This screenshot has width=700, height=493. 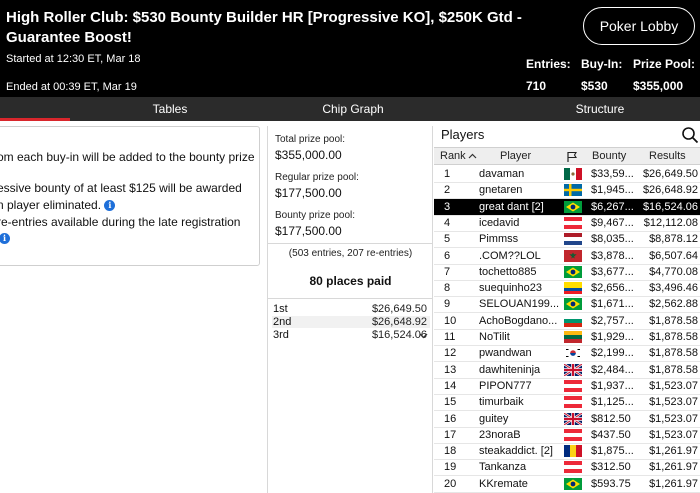 I want to click on player-name: steakaddict. [2], so click(x=516, y=451).